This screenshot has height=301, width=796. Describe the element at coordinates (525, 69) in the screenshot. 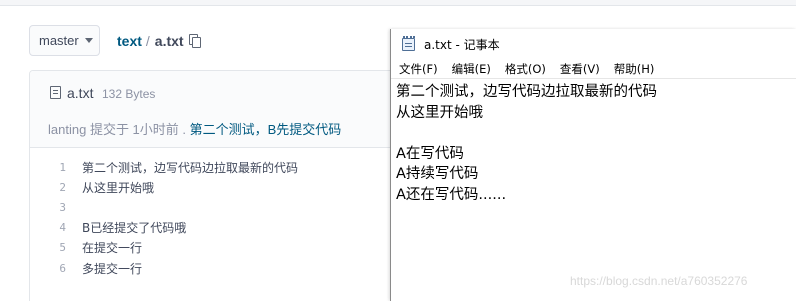

I see `menu-format: 格式(O)` at that location.